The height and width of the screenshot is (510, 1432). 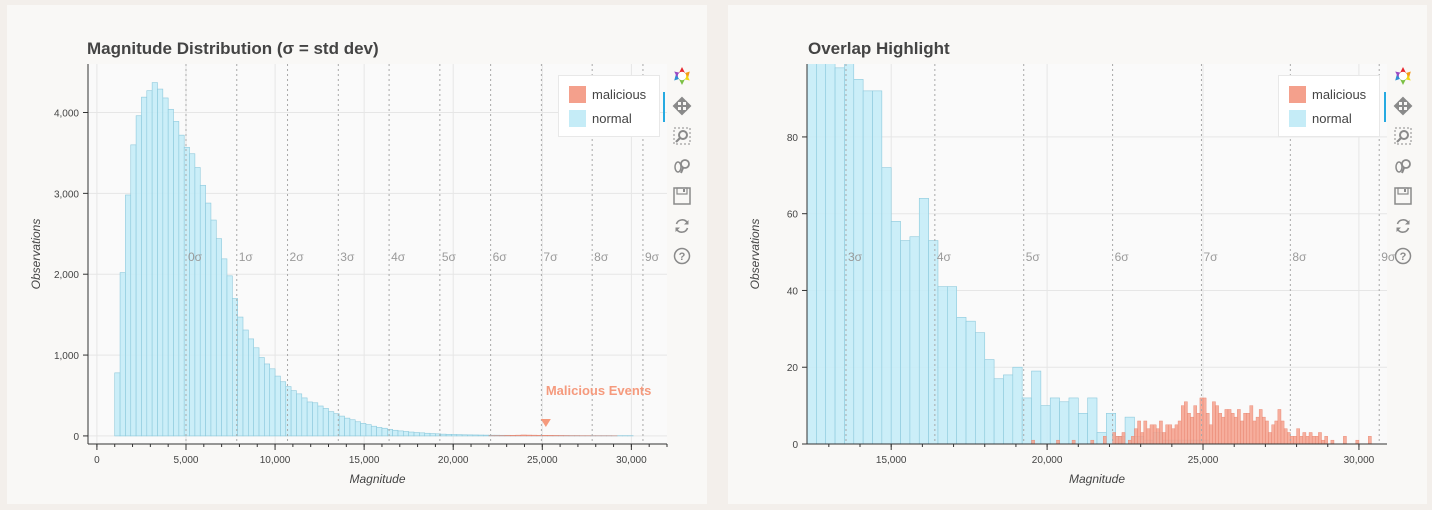 I want to click on x-axis-label: Magnitude, so click(x=1097, y=479).